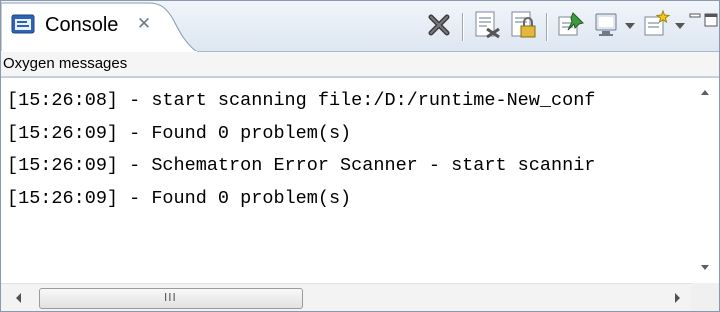 The height and width of the screenshot is (312, 720). What do you see at coordinates (346, 297) in the screenshot?
I see `horizontal-scrollbar: III` at bounding box center [346, 297].